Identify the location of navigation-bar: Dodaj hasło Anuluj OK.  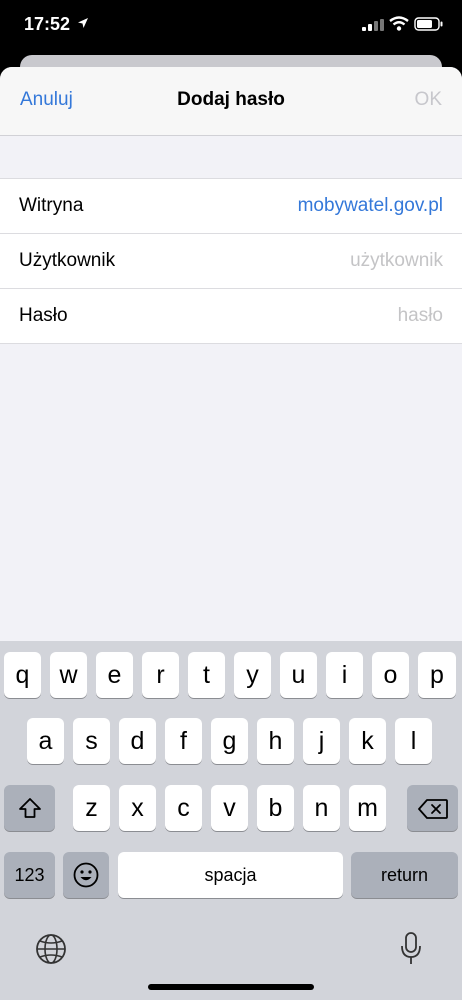
(231, 101).